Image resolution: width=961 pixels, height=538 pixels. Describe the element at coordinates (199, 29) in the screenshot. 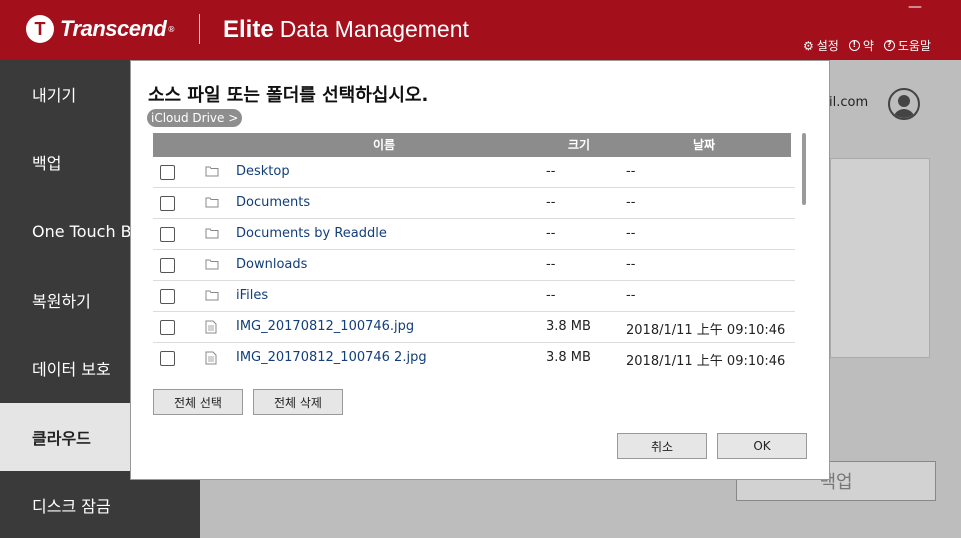

I see `header-divider` at that location.